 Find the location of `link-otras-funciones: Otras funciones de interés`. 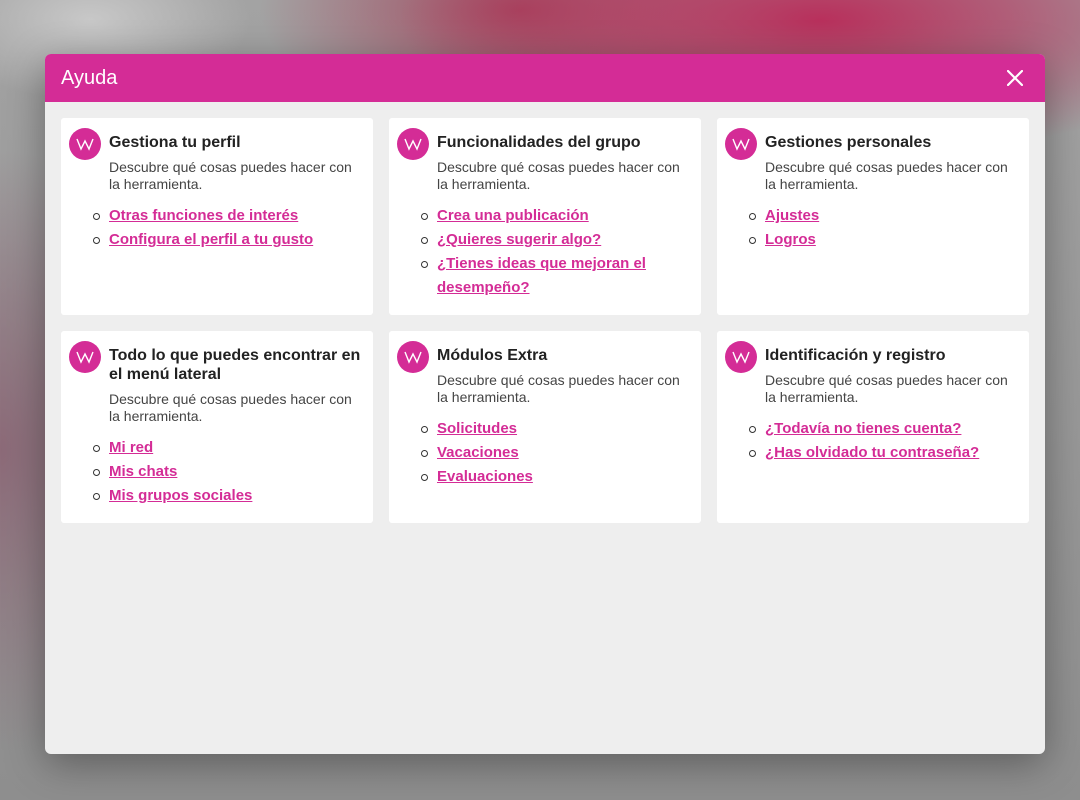

link-otras-funciones: Otras funciones de interés is located at coordinates (203, 215).